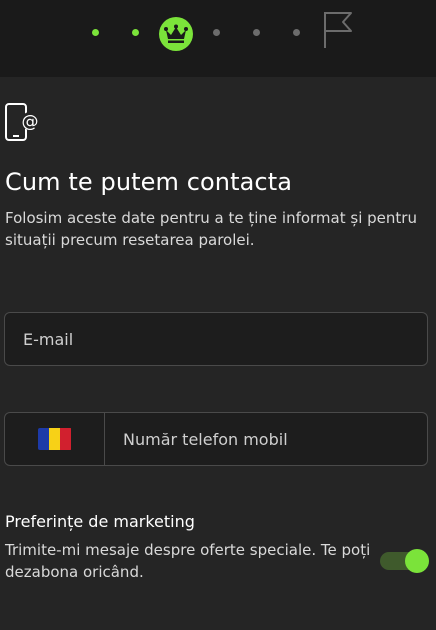  What do you see at coordinates (417, 561) in the screenshot?
I see `toggle-knob` at bounding box center [417, 561].